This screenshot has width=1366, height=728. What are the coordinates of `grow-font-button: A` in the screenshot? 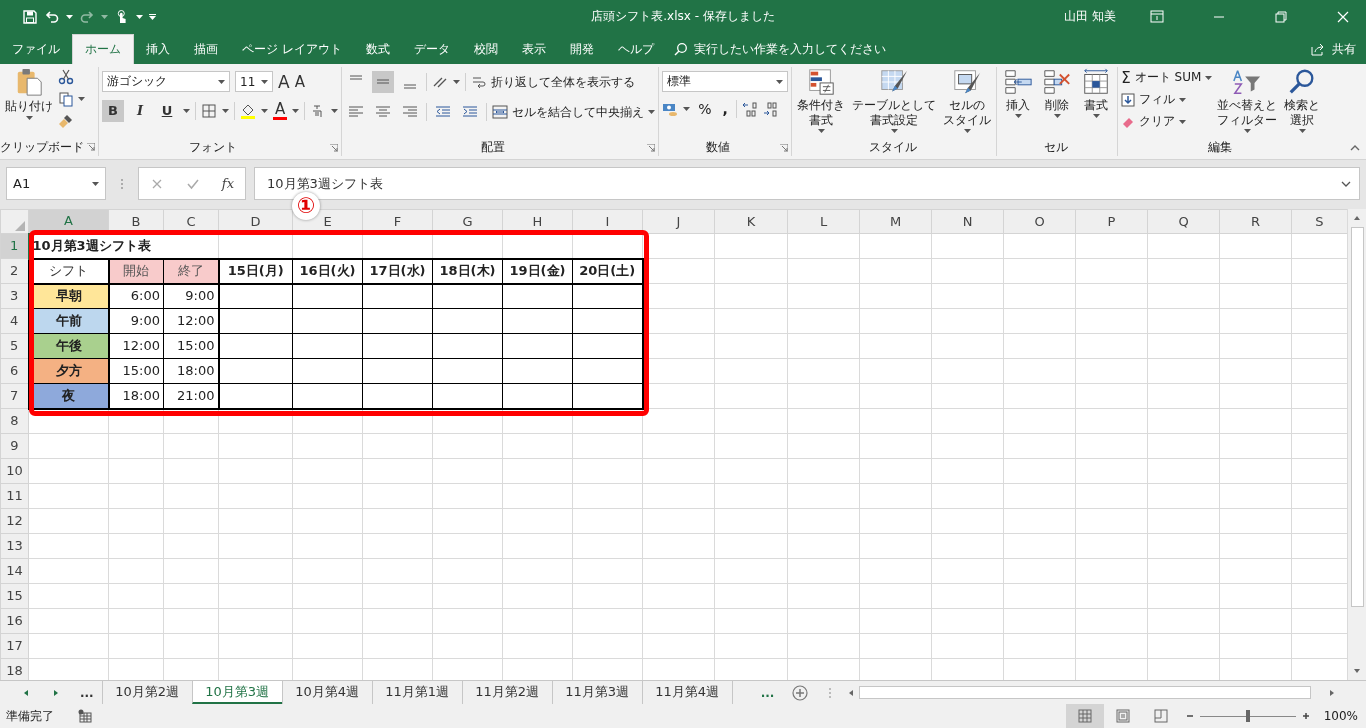 It's located at (284, 81).